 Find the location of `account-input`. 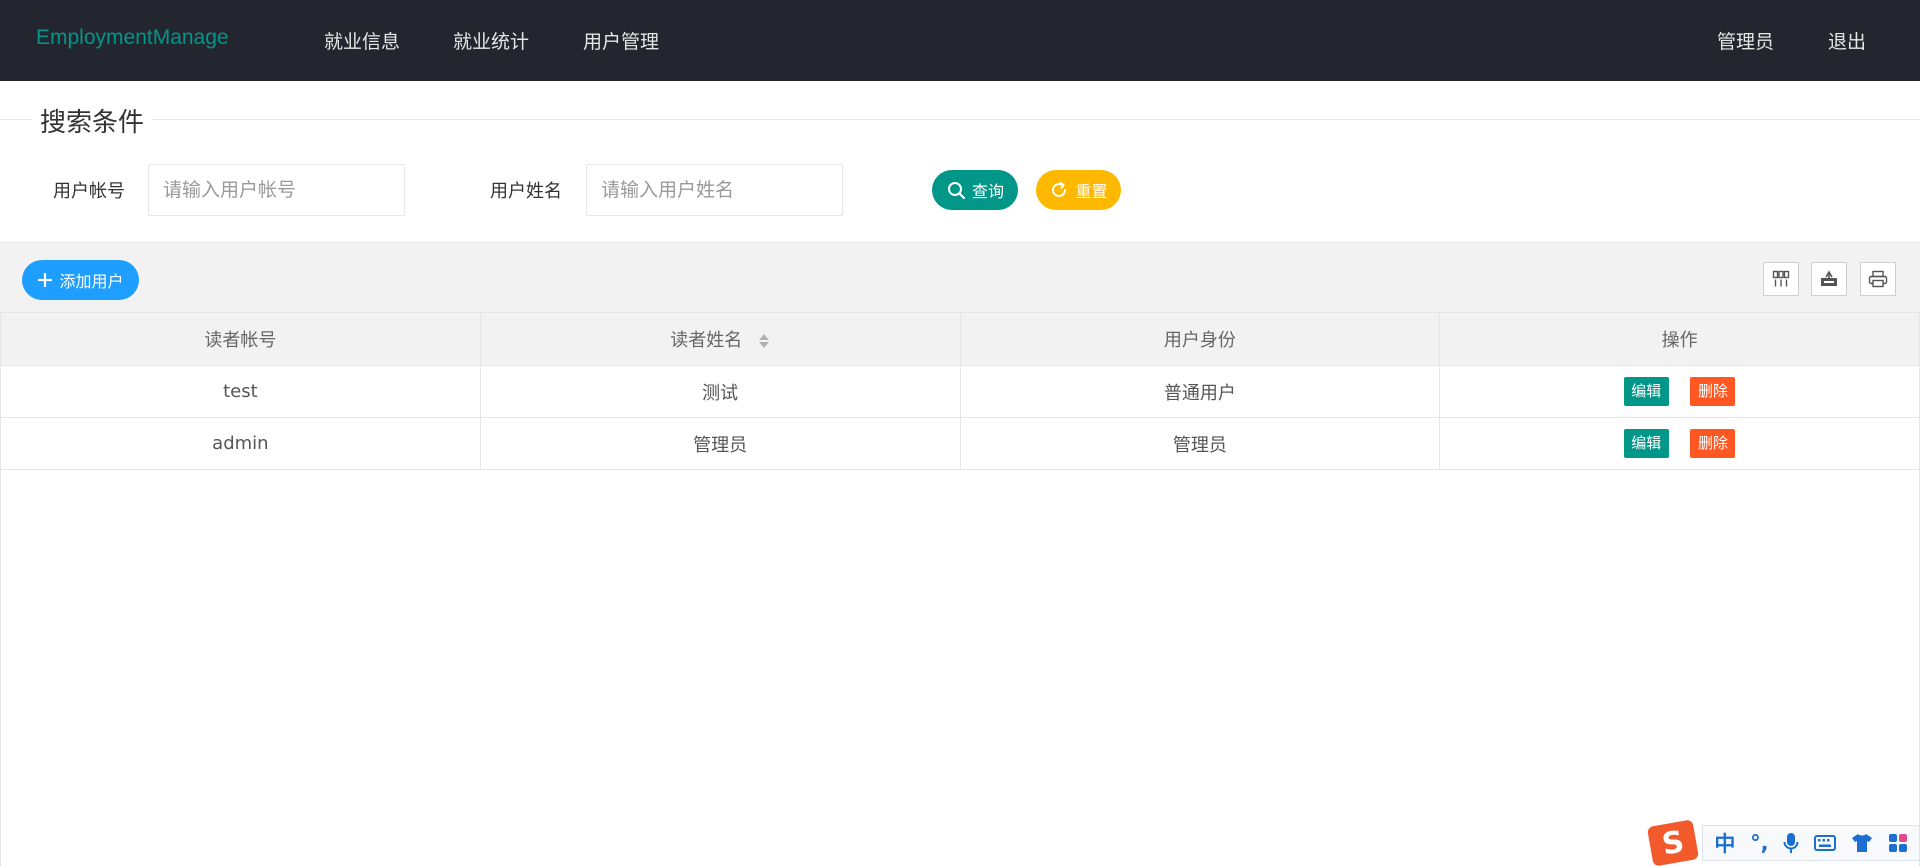

account-input is located at coordinates (276, 190).